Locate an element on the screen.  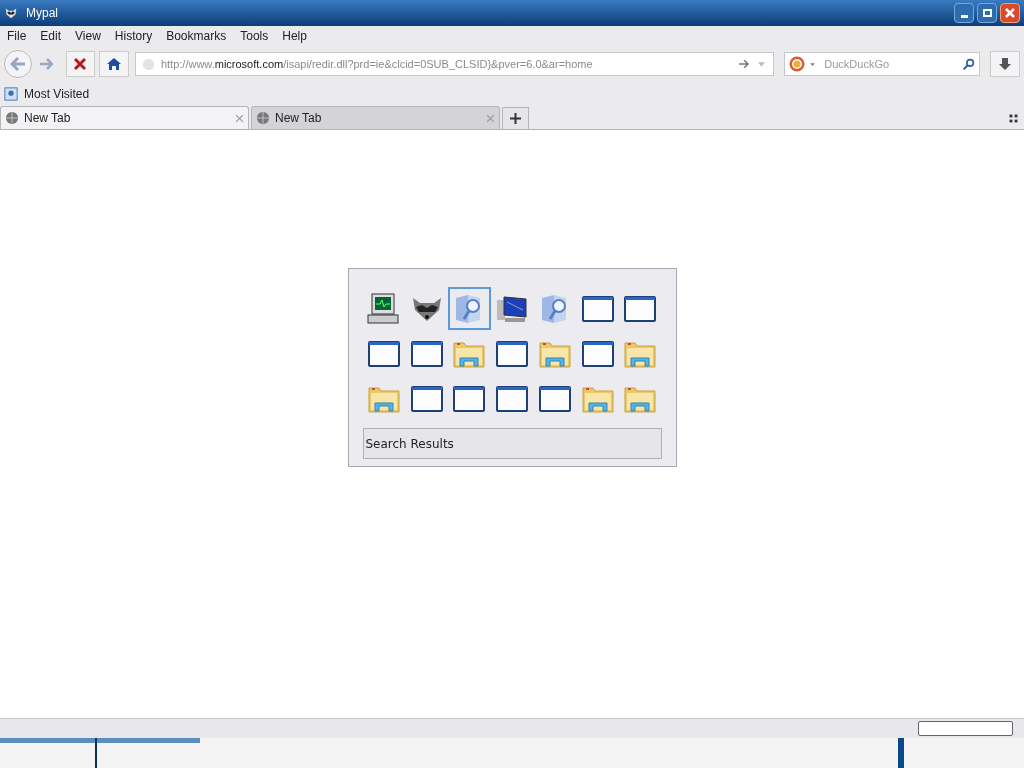
address-text: http://www.microsoft.com/isapi/redir.dll?prd=ie&clcid=0SUB_CLSID}&pver=6.0&ar=home is located at coordinates (376, 64).